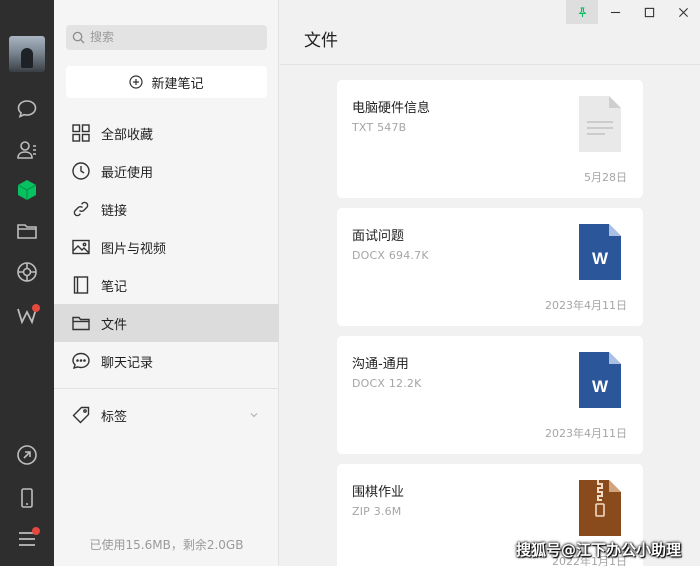 The height and width of the screenshot is (566, 700). What do you see at coordinates (27, 272) in the screenshot?
I see `moments-icon` at bounding box center [27, 272].